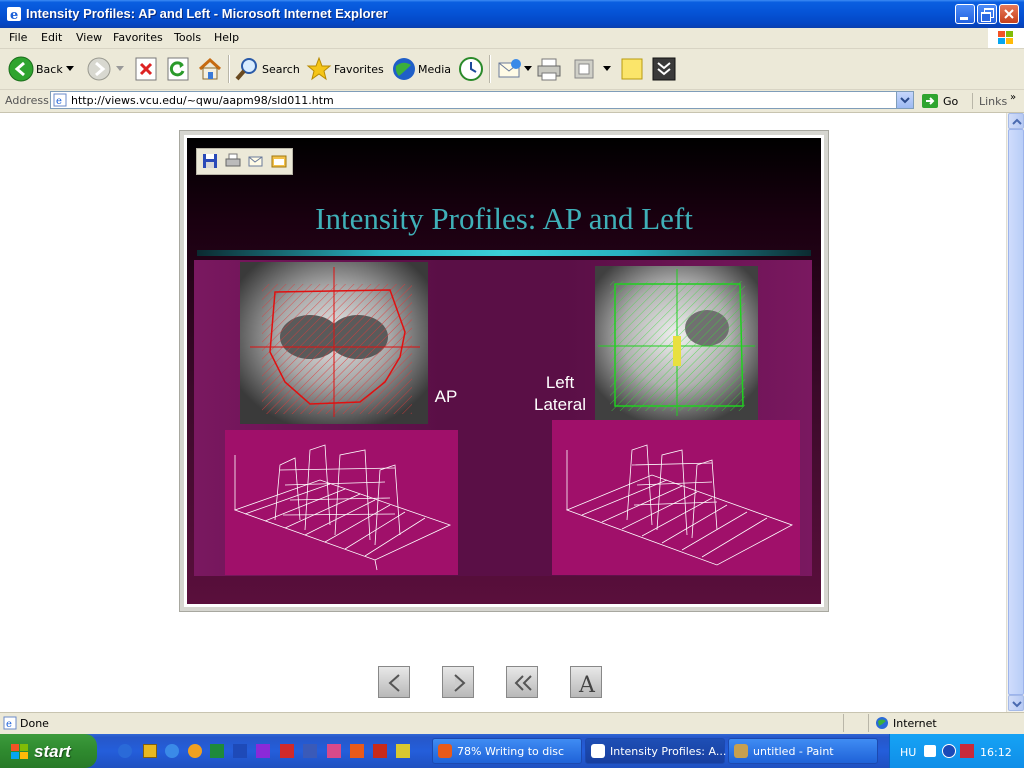 The image size is (1024, 768). Describe the element at coordinates (70, 69) in the screenshot. I see `back-dropdown-icon` at that location.